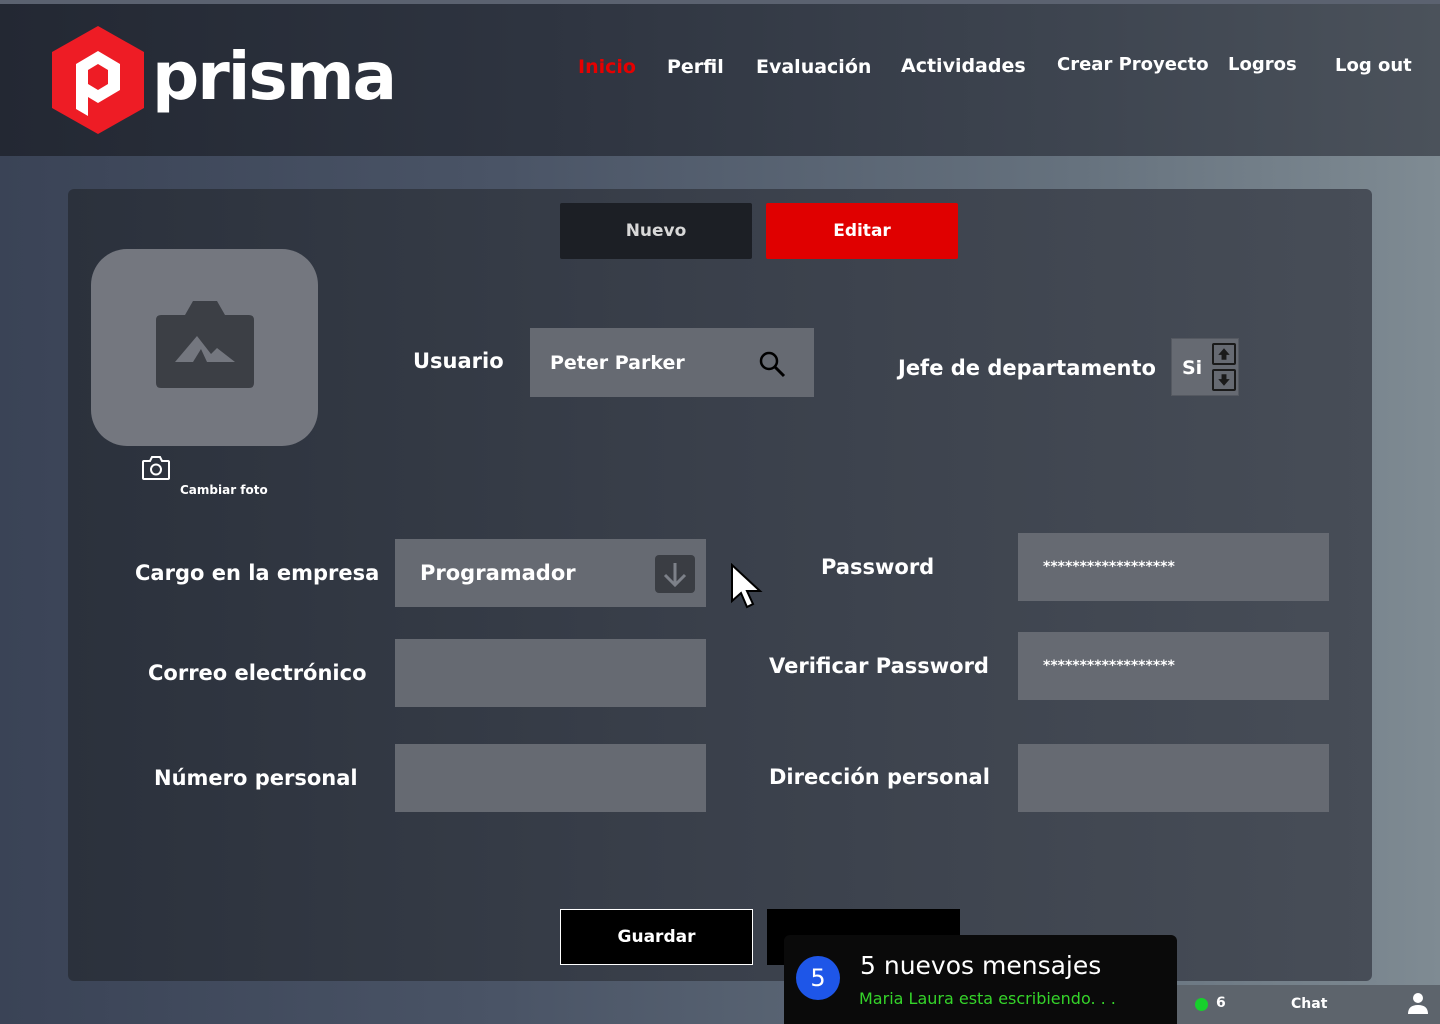 This screenshot has height=1024, width=1440. I want to click on password-value: ******************, so click(1109, 567).